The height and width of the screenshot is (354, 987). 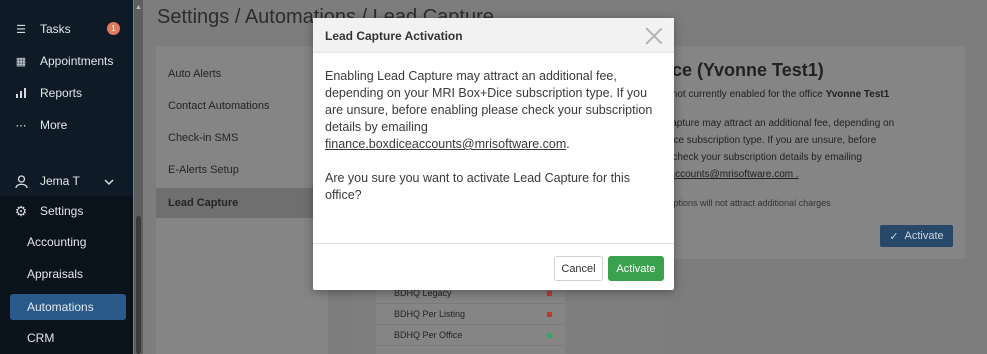 I want to click on sidebar-item-appointments: ▦ Appointments, so click(x=66, y=61).